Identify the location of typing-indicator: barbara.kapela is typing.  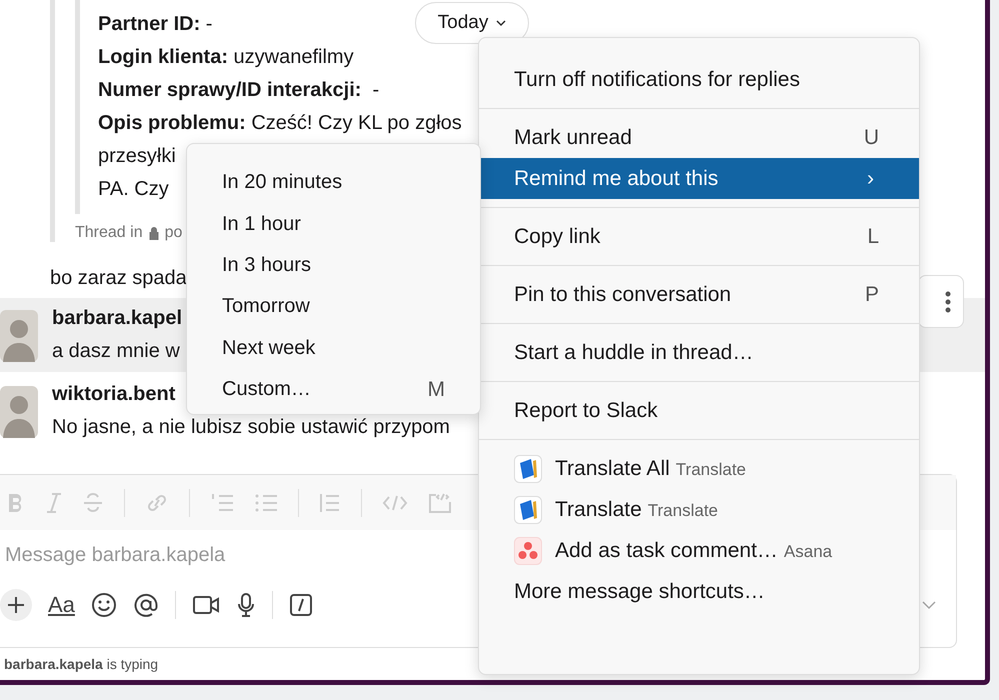
(82, 664).